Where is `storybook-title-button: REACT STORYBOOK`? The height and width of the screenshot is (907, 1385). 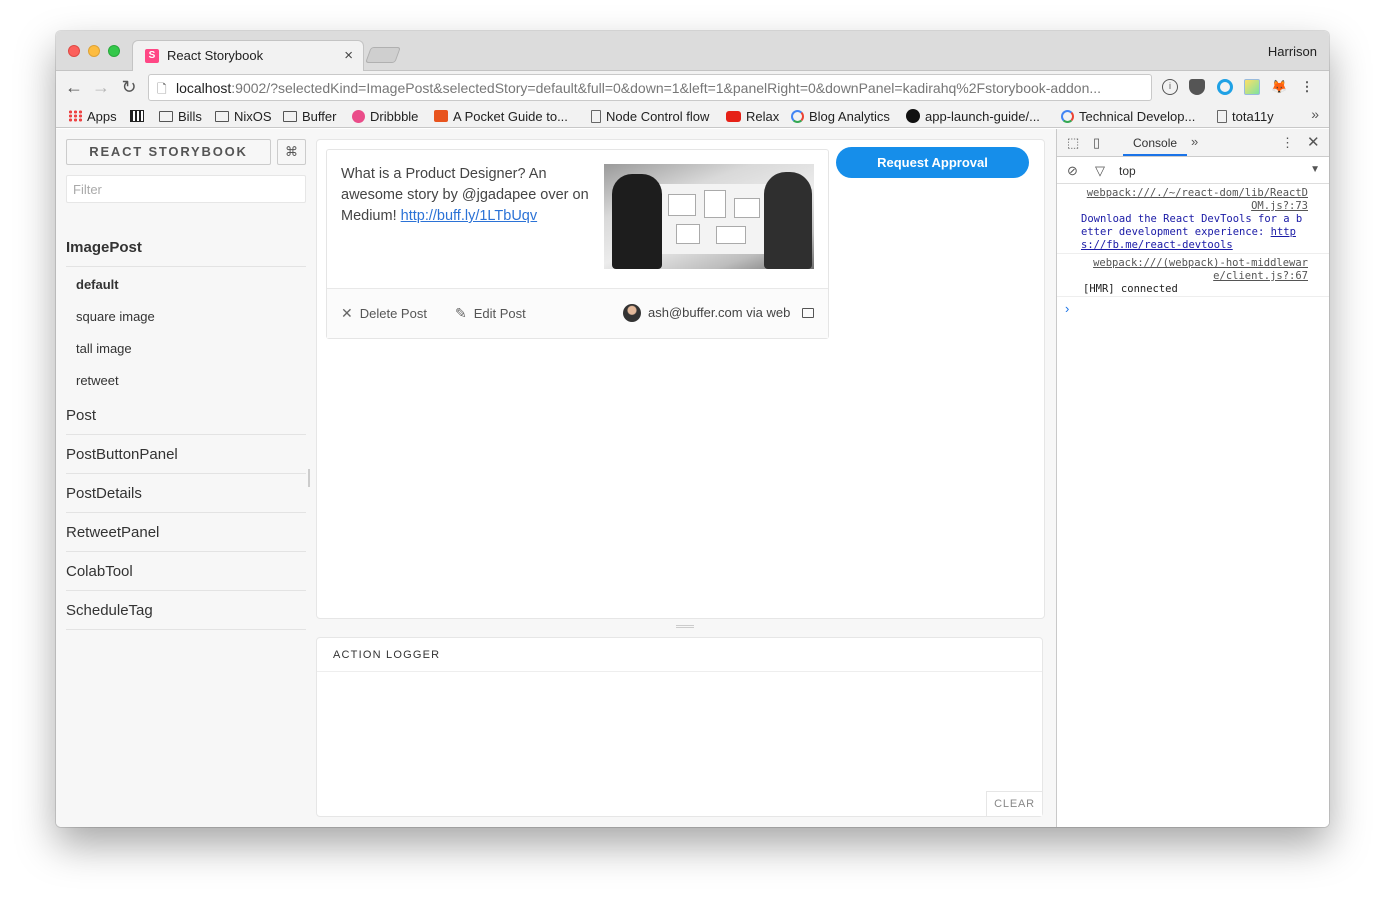
storybook-title-button: REACT STORYBOOK is located at coordinates (168, 152).